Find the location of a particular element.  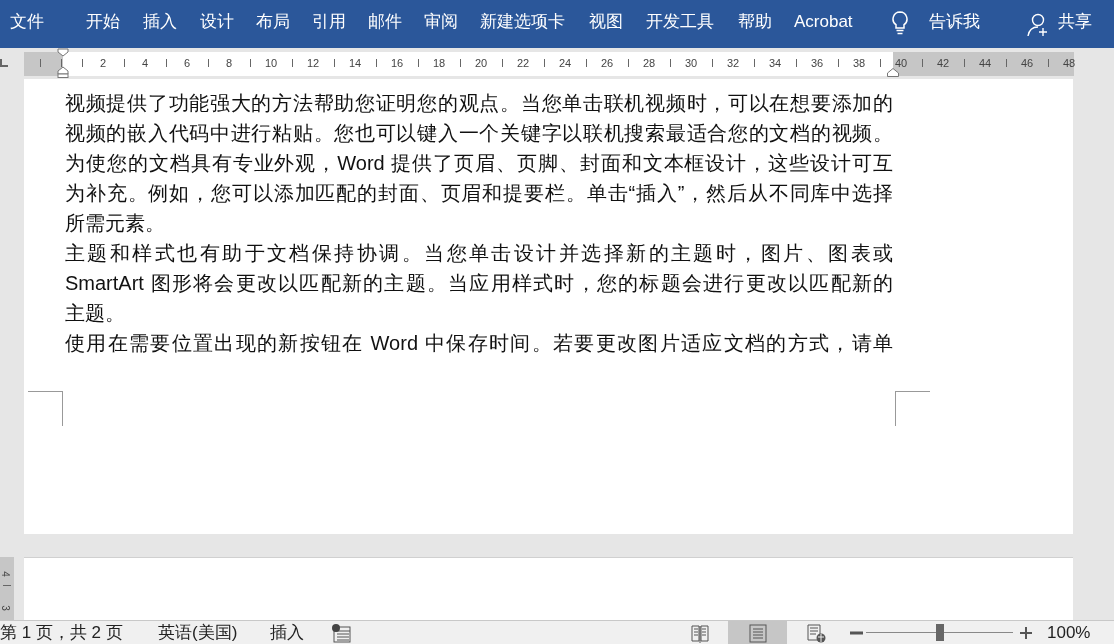

page-count: 第 1 页，共 2 页 is located at coordinates (61, 633).